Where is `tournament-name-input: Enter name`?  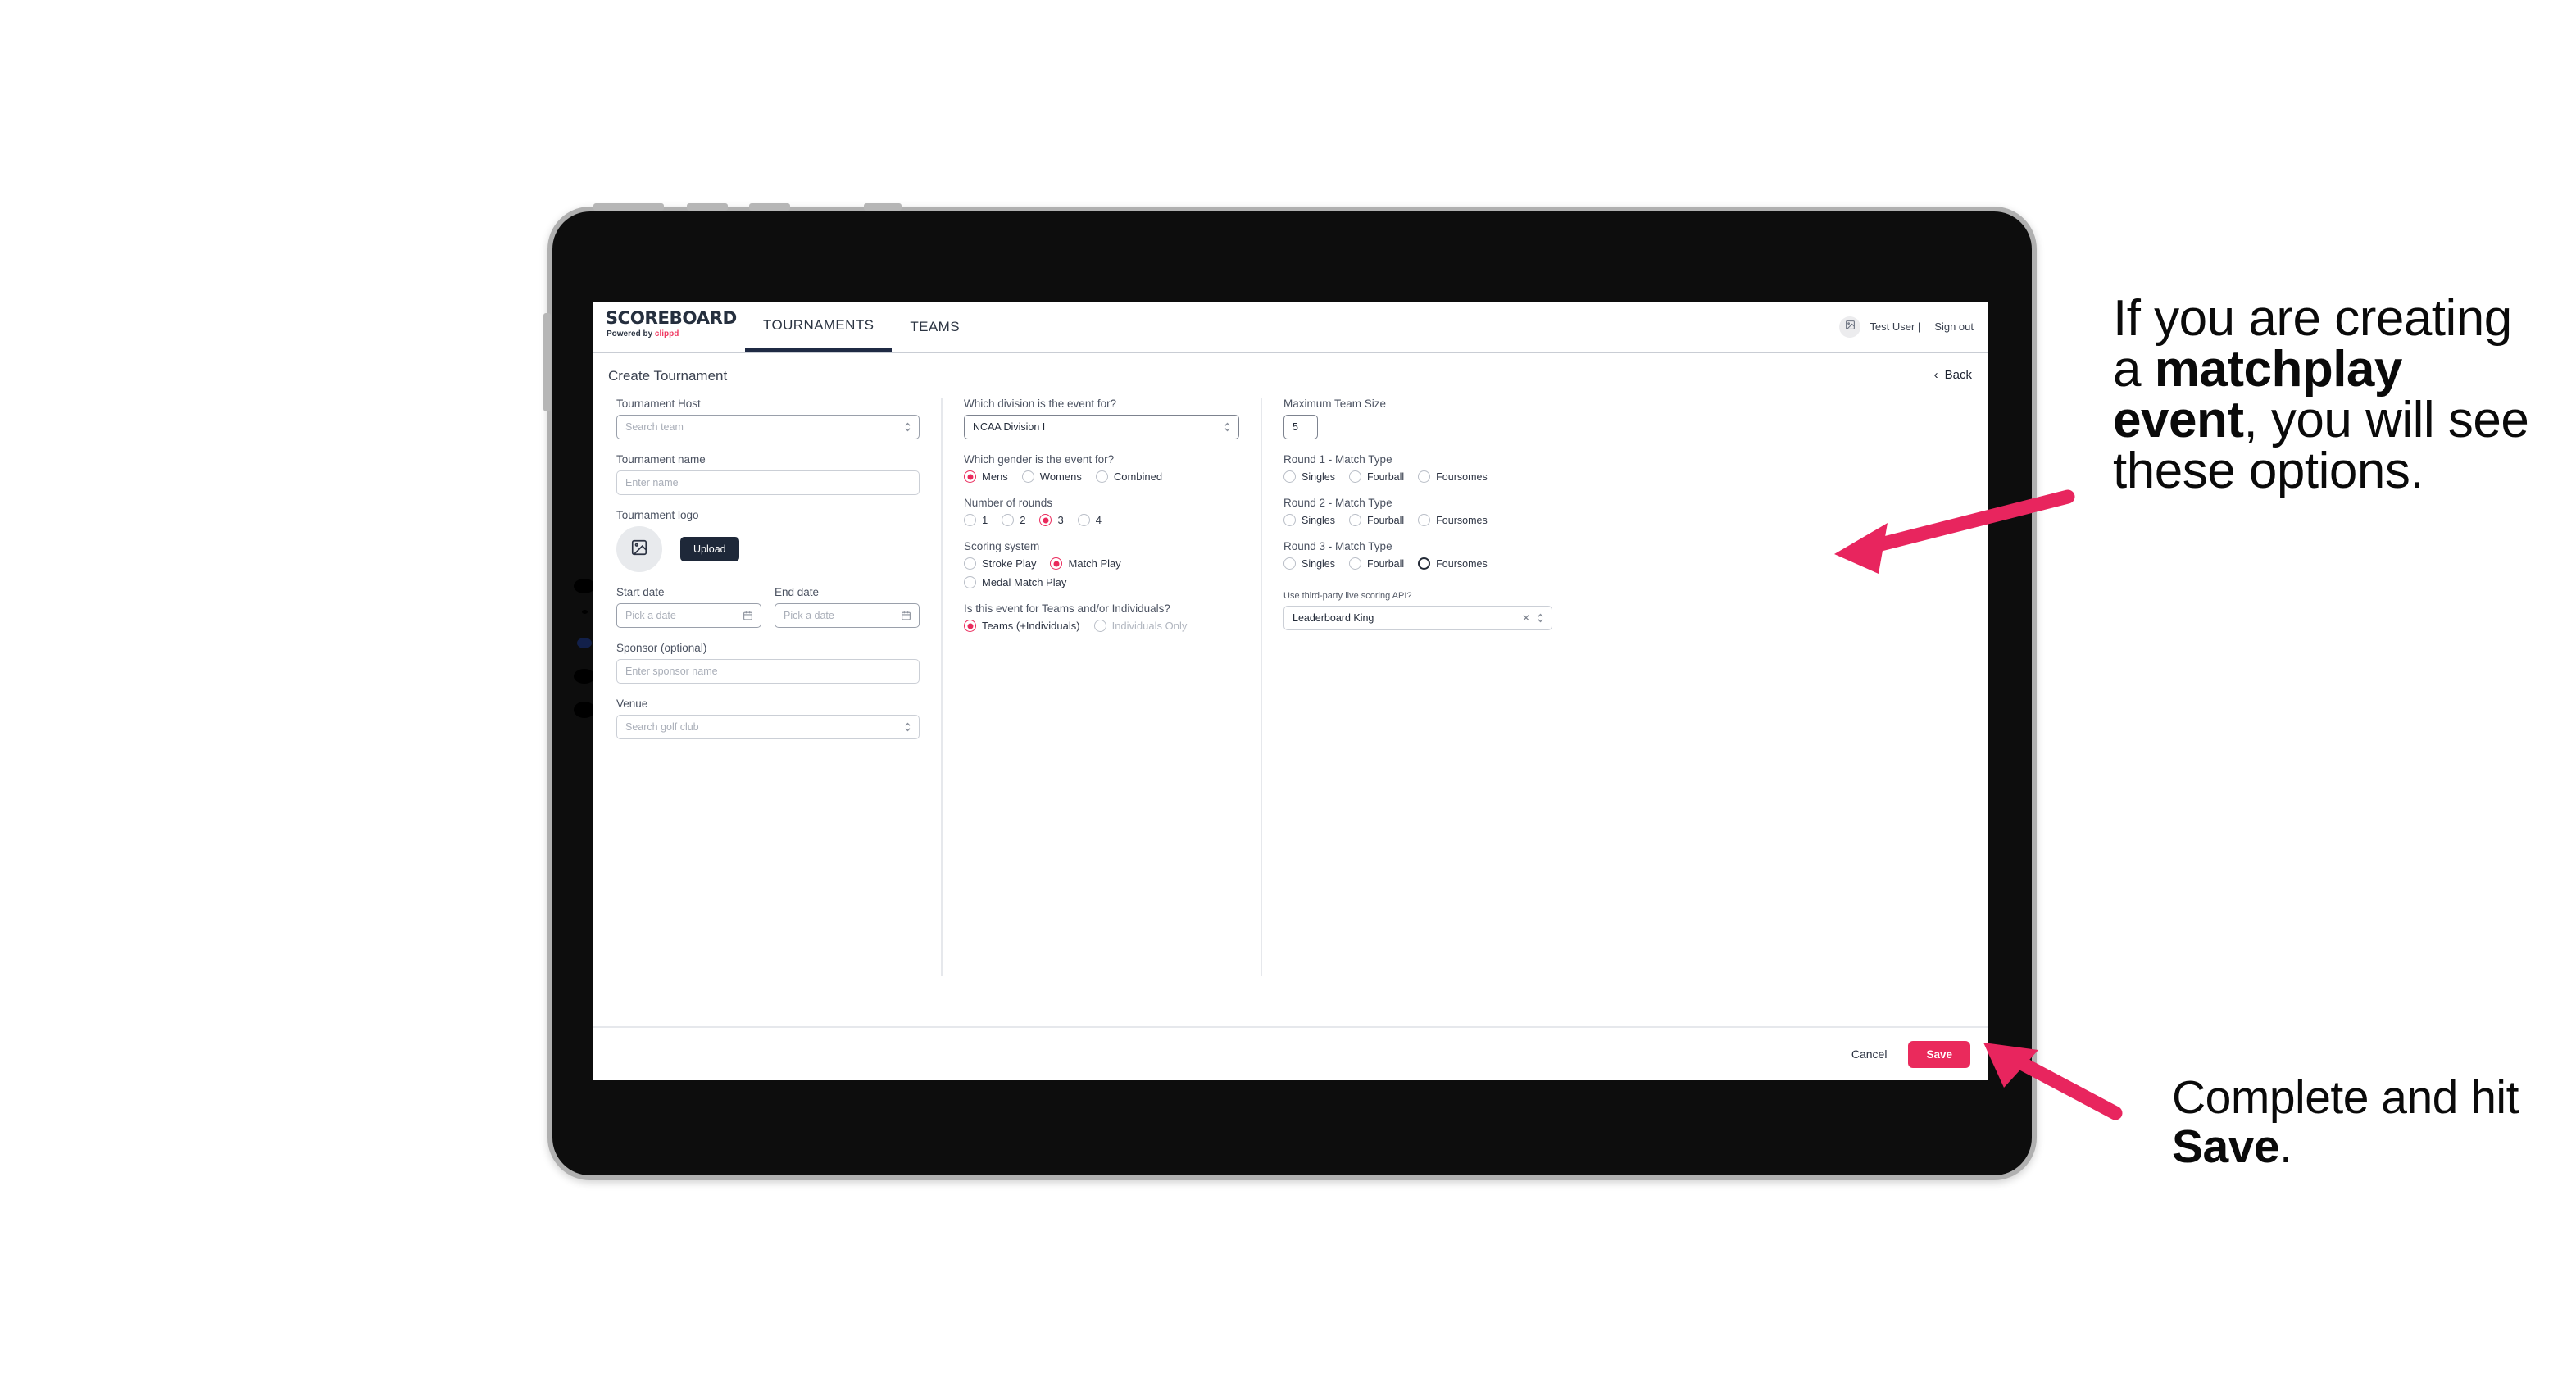
tournament-name-input: Enter name is located at coordinates (768, 482).